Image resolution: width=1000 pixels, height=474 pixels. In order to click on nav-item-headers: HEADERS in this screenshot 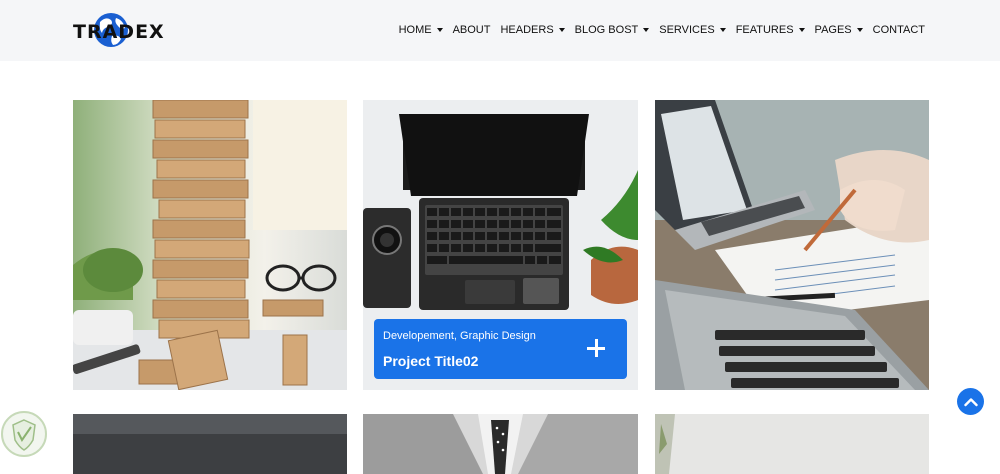, I will do `click(532, 30)`.